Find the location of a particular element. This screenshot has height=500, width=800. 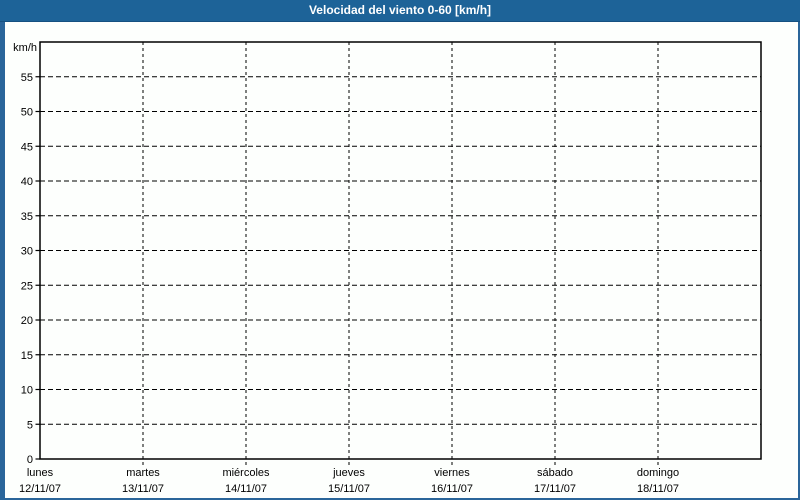

y-tick-label: 50 is located at coordinates (27, 113).